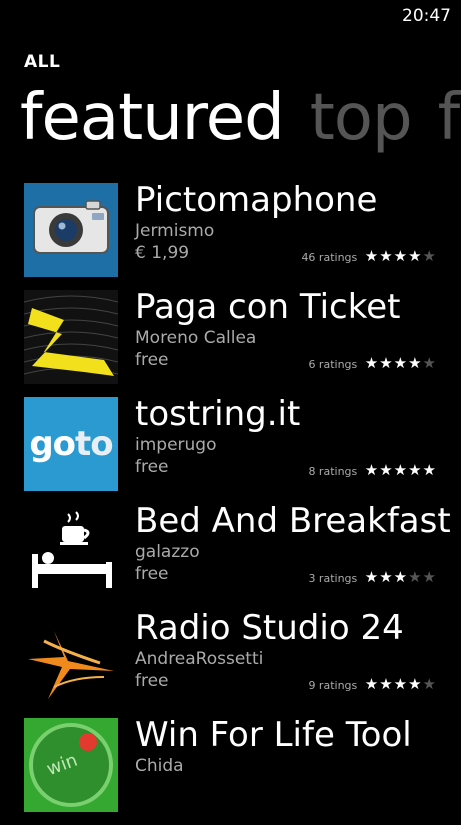 The image size is (461, 825). I want to click on rating-count: 3 ratings, so click(333, 578).